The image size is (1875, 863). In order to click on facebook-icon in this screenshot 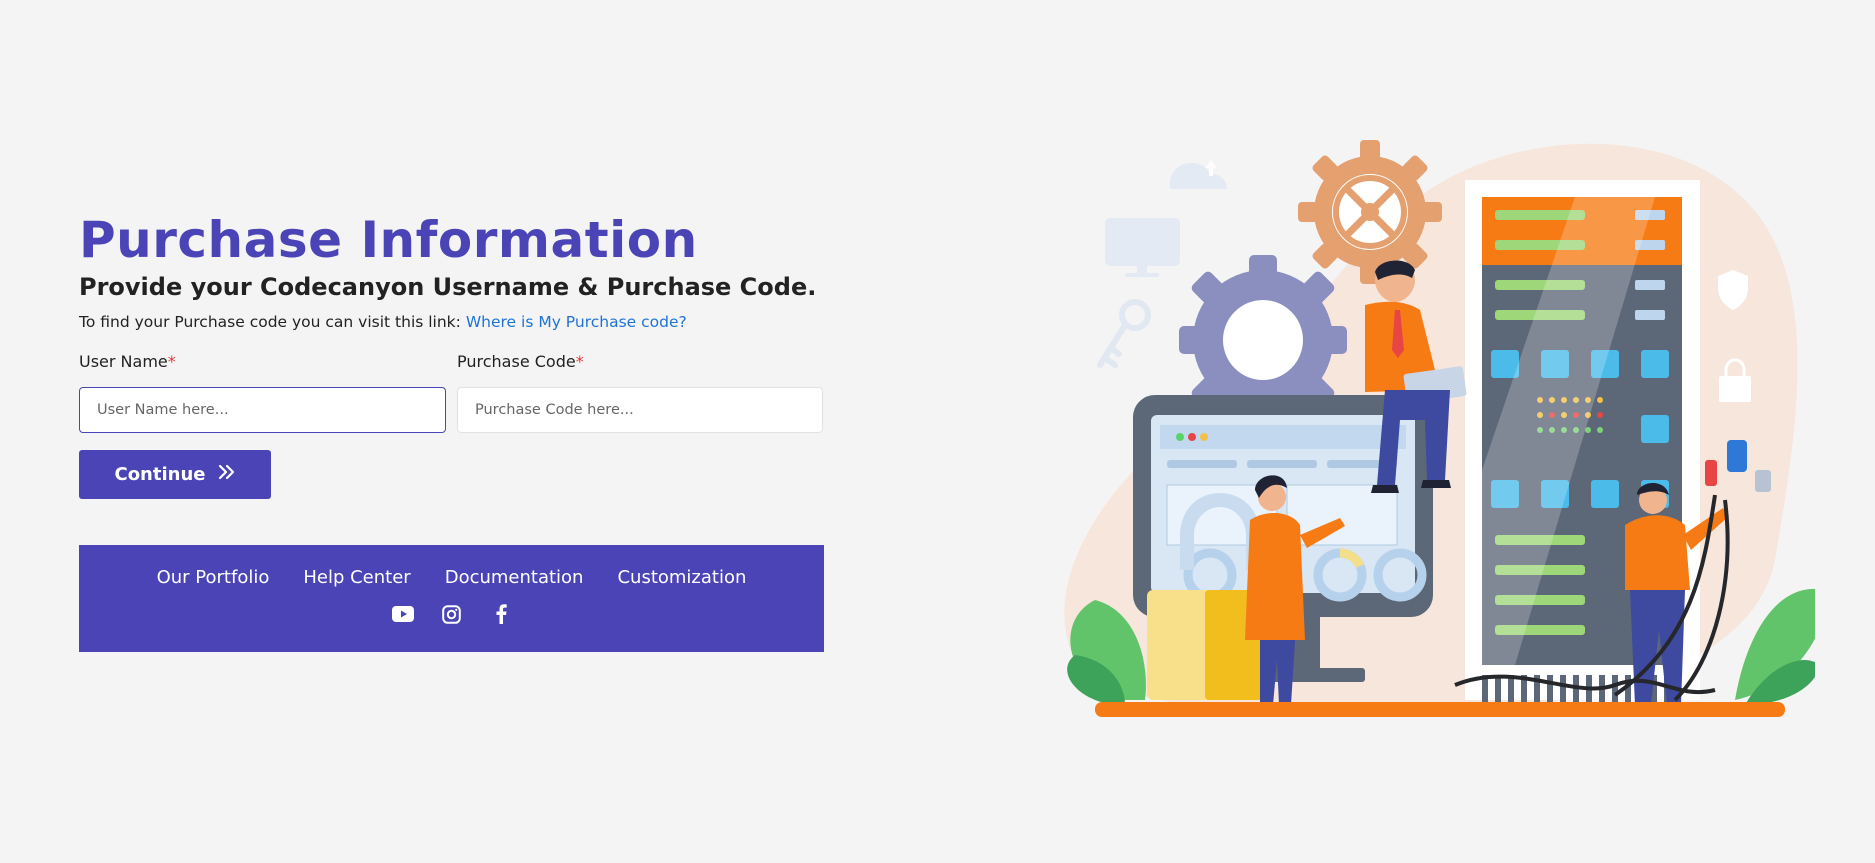, I will do `click(501, 614)`.